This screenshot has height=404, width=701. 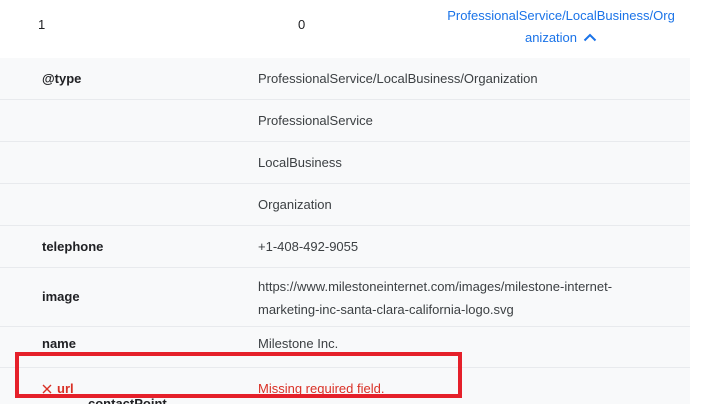 What do you see at coordinates (321, 388) in the screenshot?
I see `error-message: Missing required field.` at bounding box center [321, 388].